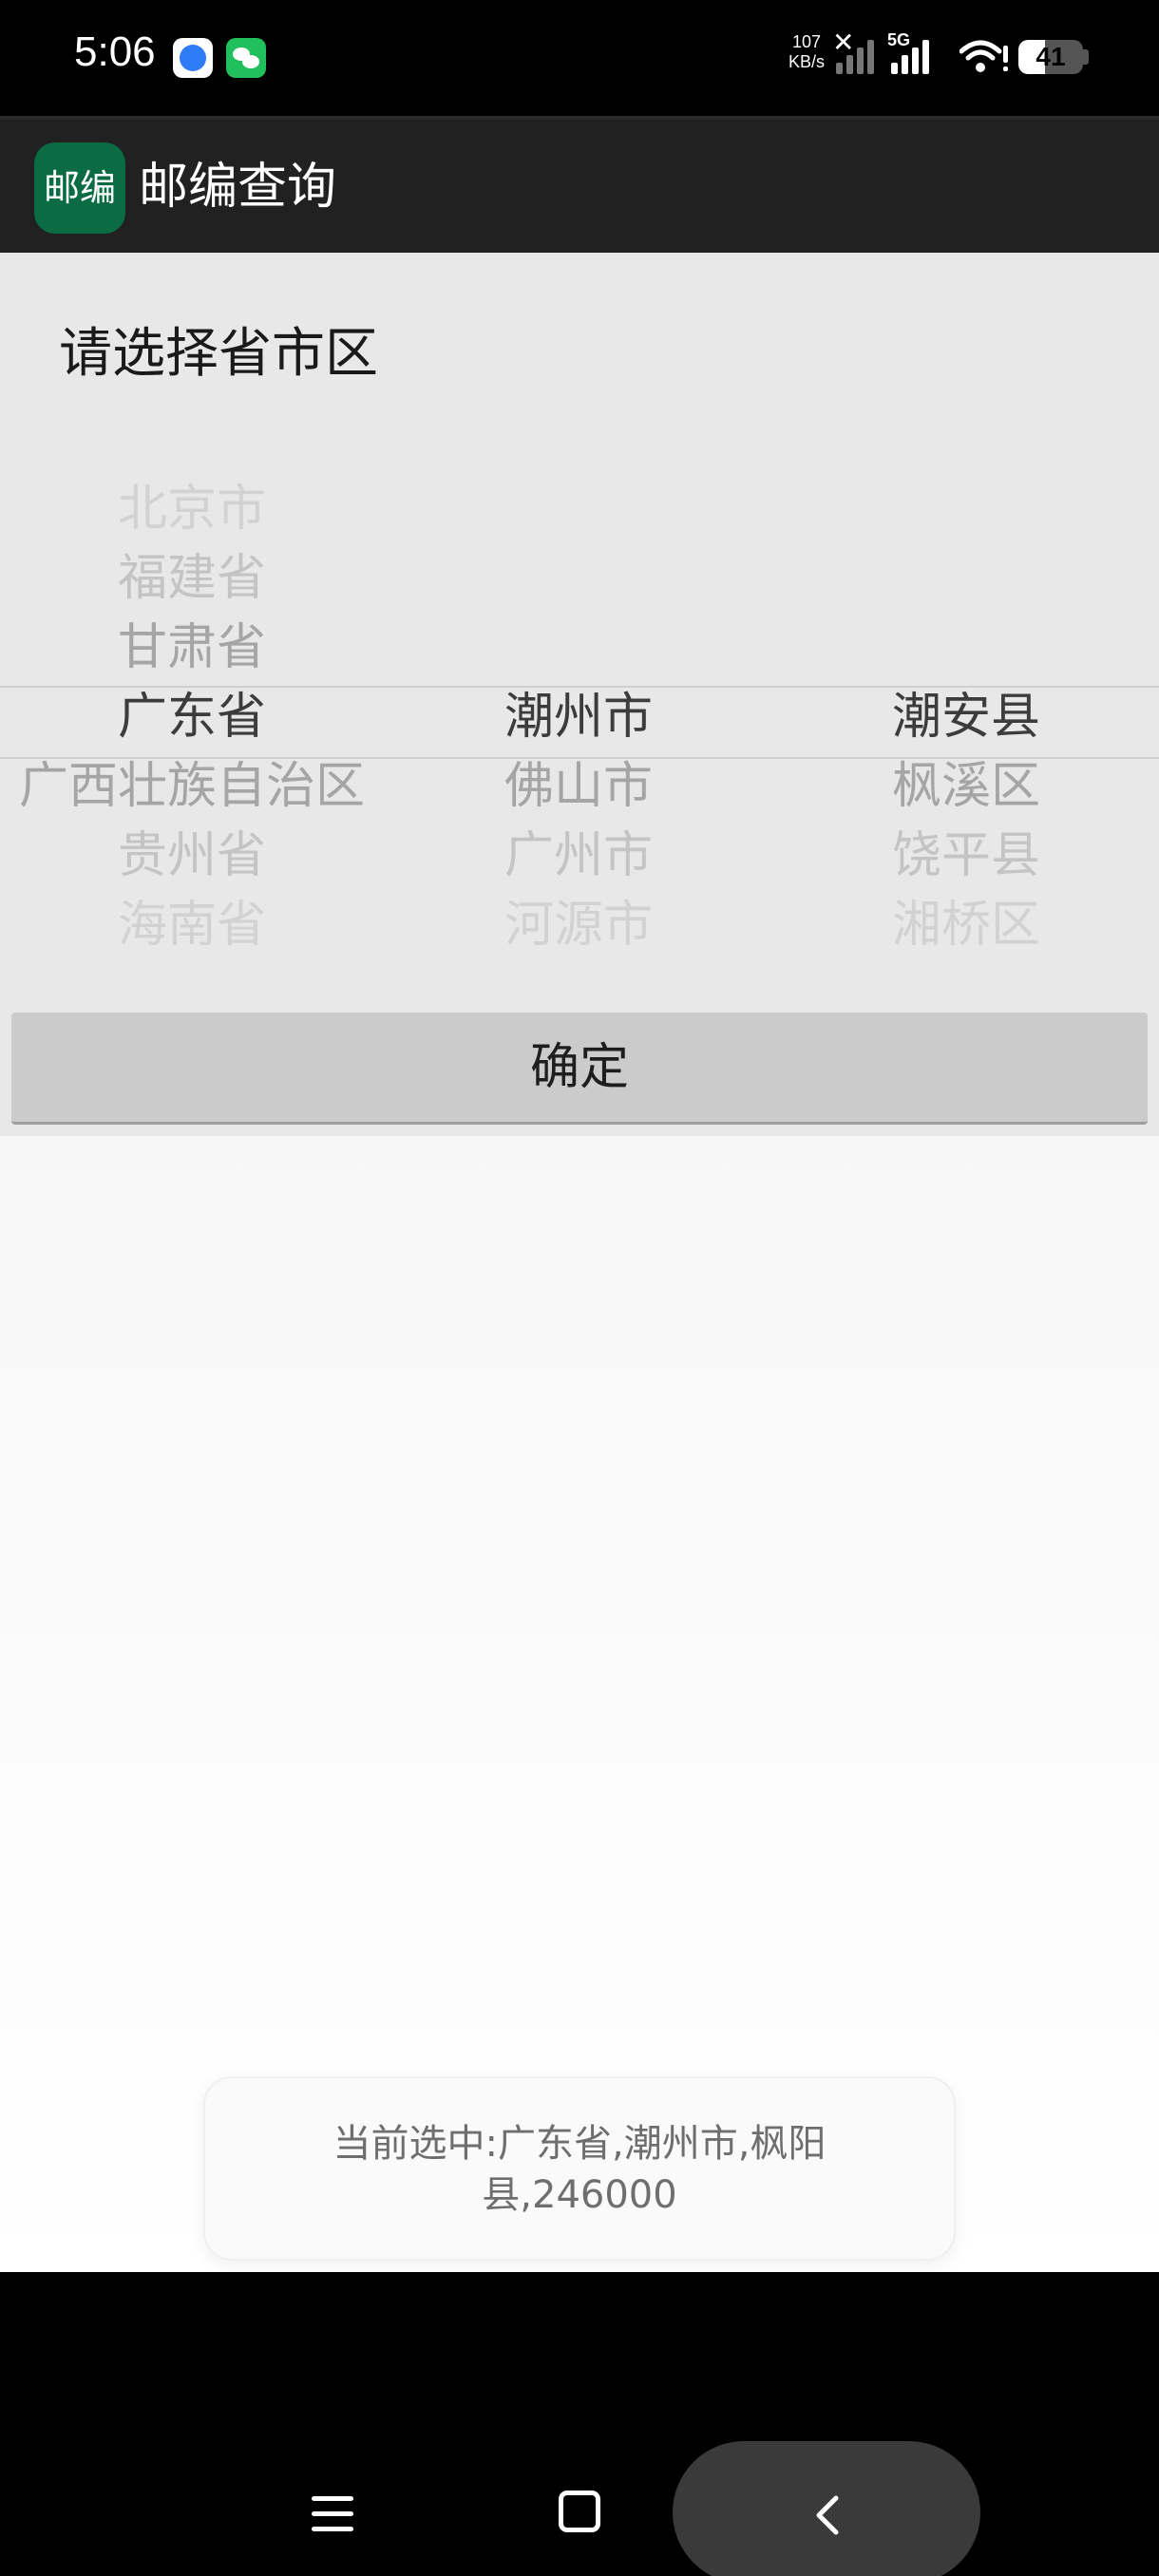  What do you see at coordinates (1086, 57) in the screenshot?
I see `battery-tip` at bounding box center [1086, 57].